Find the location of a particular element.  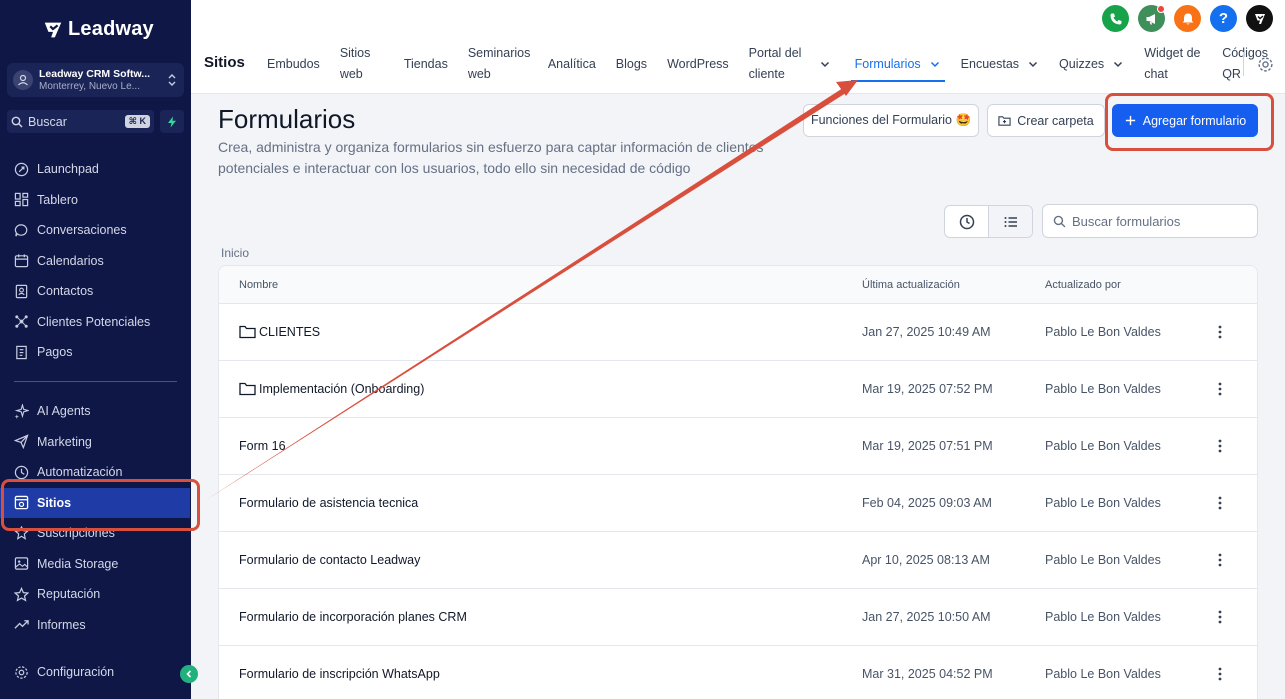

tab-sitios-web: Sitios web is located at coordinates (362, 64).